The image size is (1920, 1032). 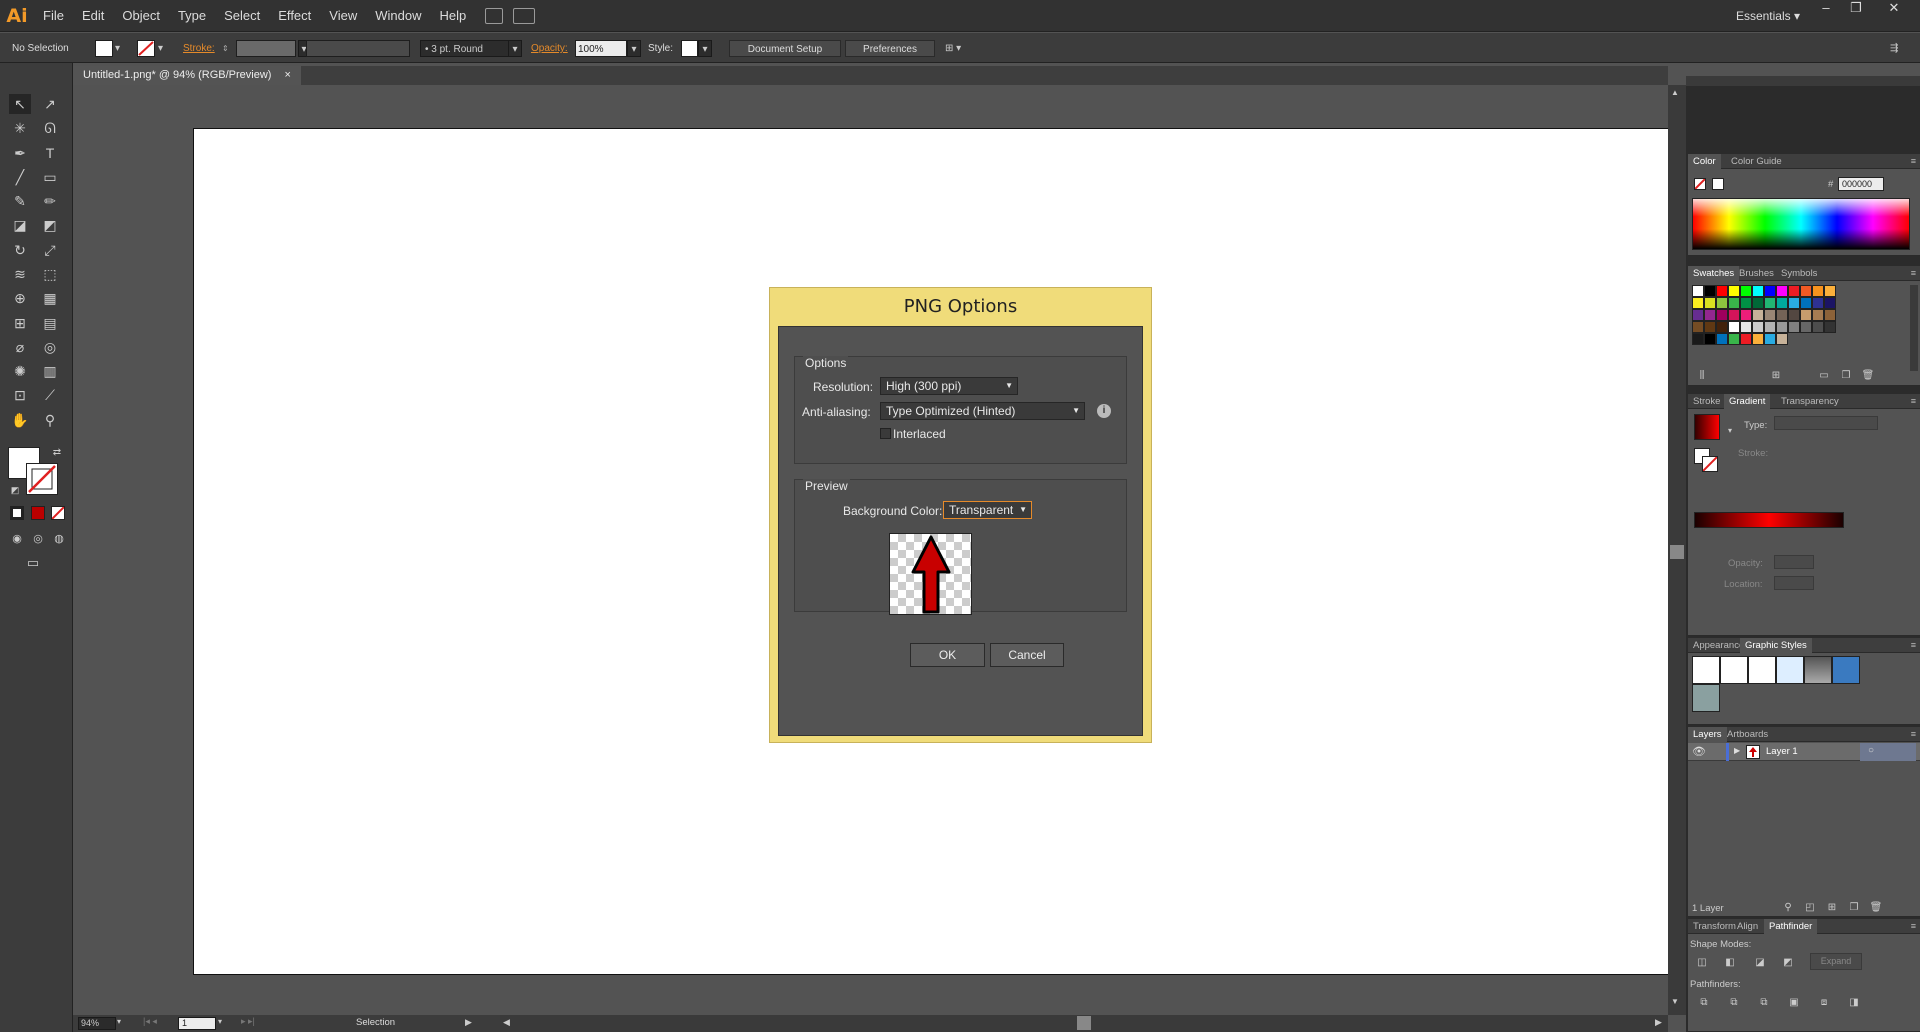 What do you see at coordinates (1791, 926) in the screenshot?
I see `tab-pathfinder: Pathfinder` at bounding box center [1791, 926].